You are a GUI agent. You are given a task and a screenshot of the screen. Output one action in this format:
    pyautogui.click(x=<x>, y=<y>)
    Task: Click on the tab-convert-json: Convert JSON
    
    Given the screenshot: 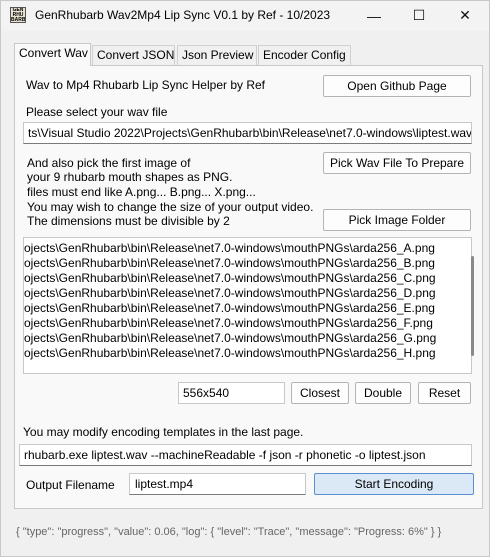 What is the action you would take?
    pyautogui.click(x=133, y=55)
    